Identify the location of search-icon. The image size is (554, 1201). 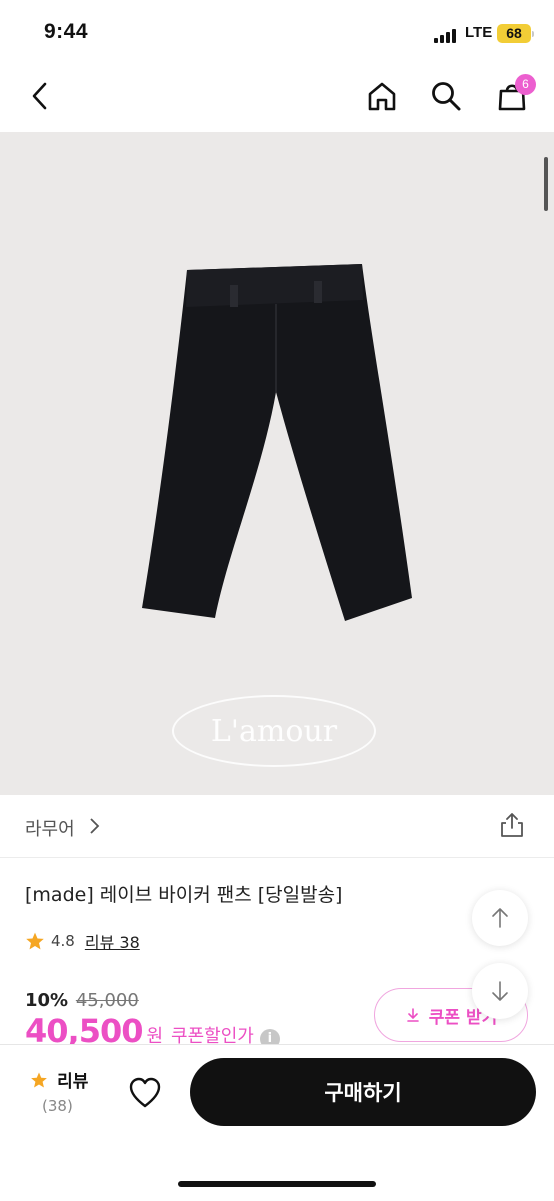
(446, 96).